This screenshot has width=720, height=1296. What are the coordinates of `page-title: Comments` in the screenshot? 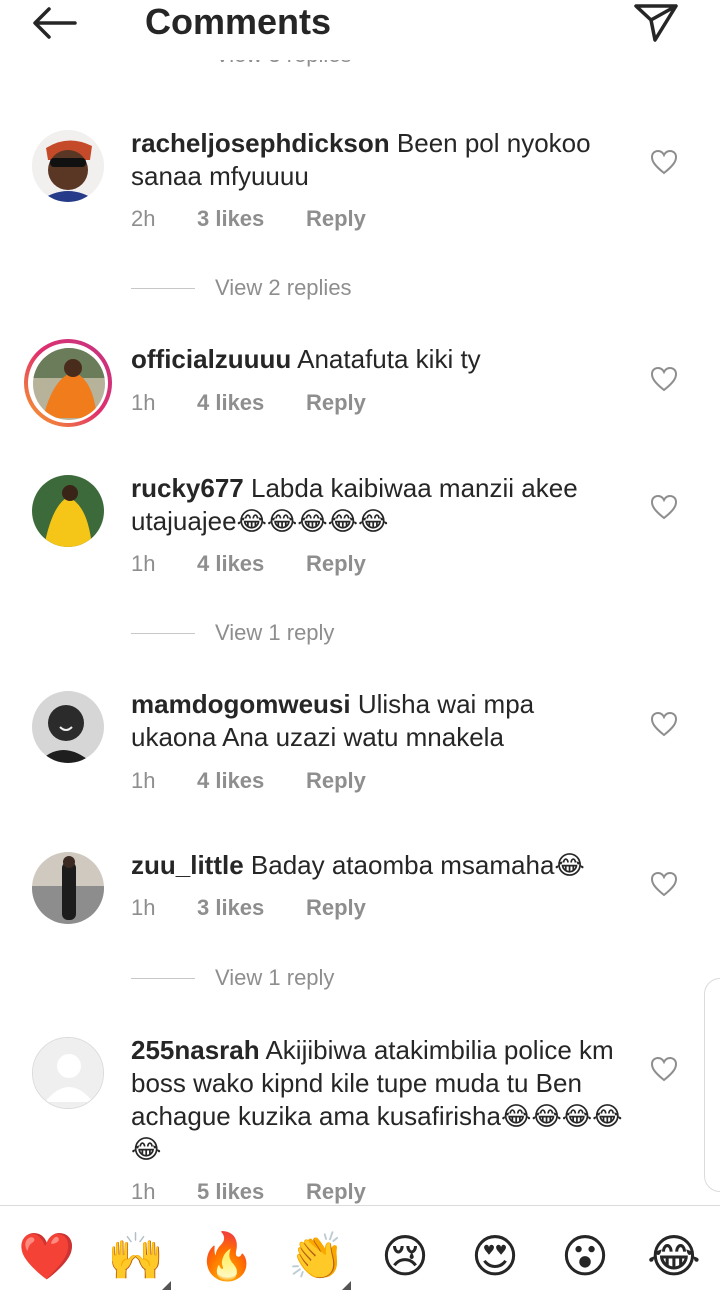 It's located at (238, 21).